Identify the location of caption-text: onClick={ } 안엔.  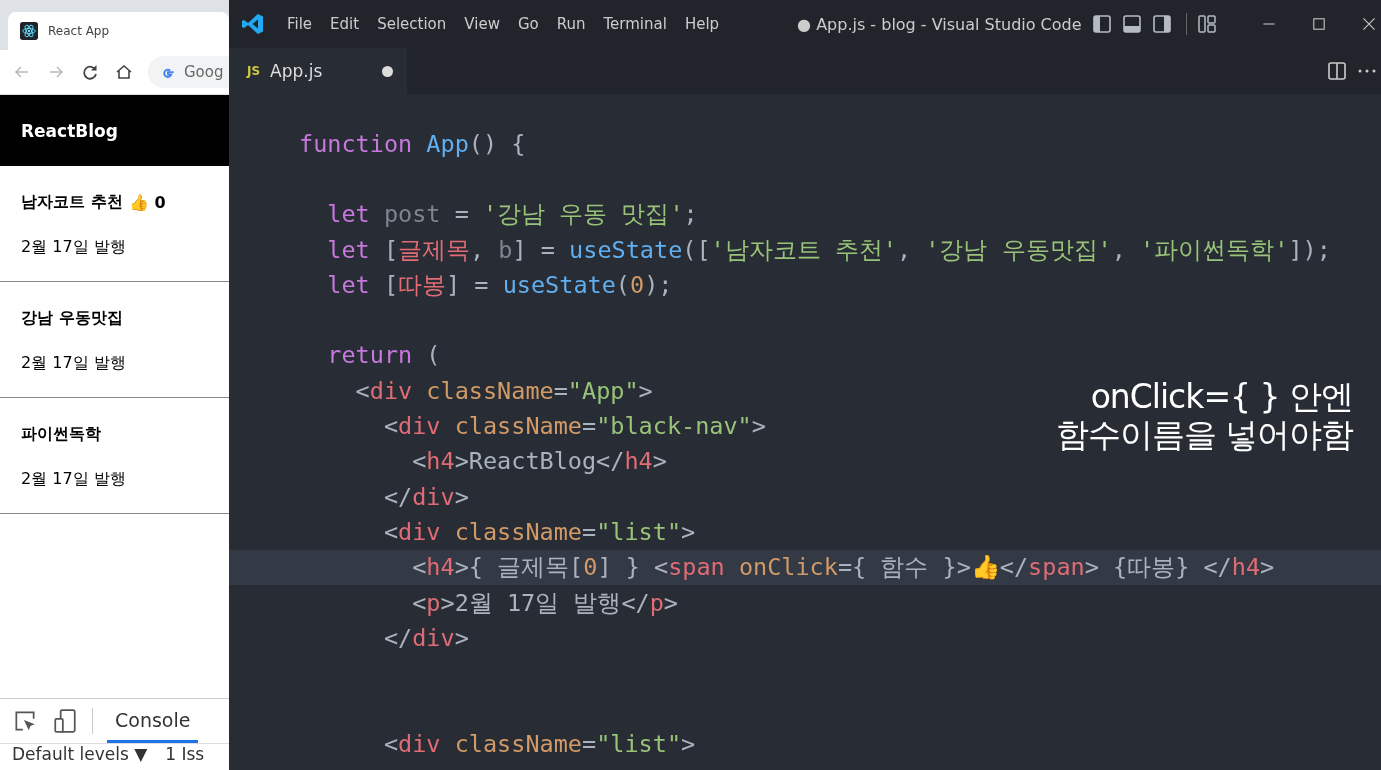
(1221, 397).